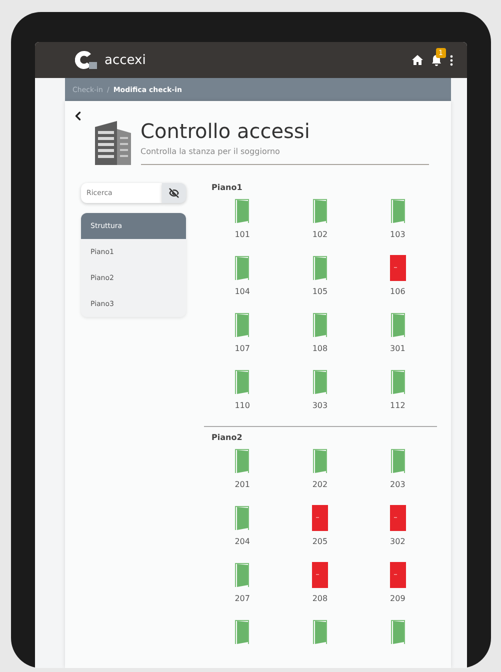  I want to click on room-number: 208, so click(320, 598).